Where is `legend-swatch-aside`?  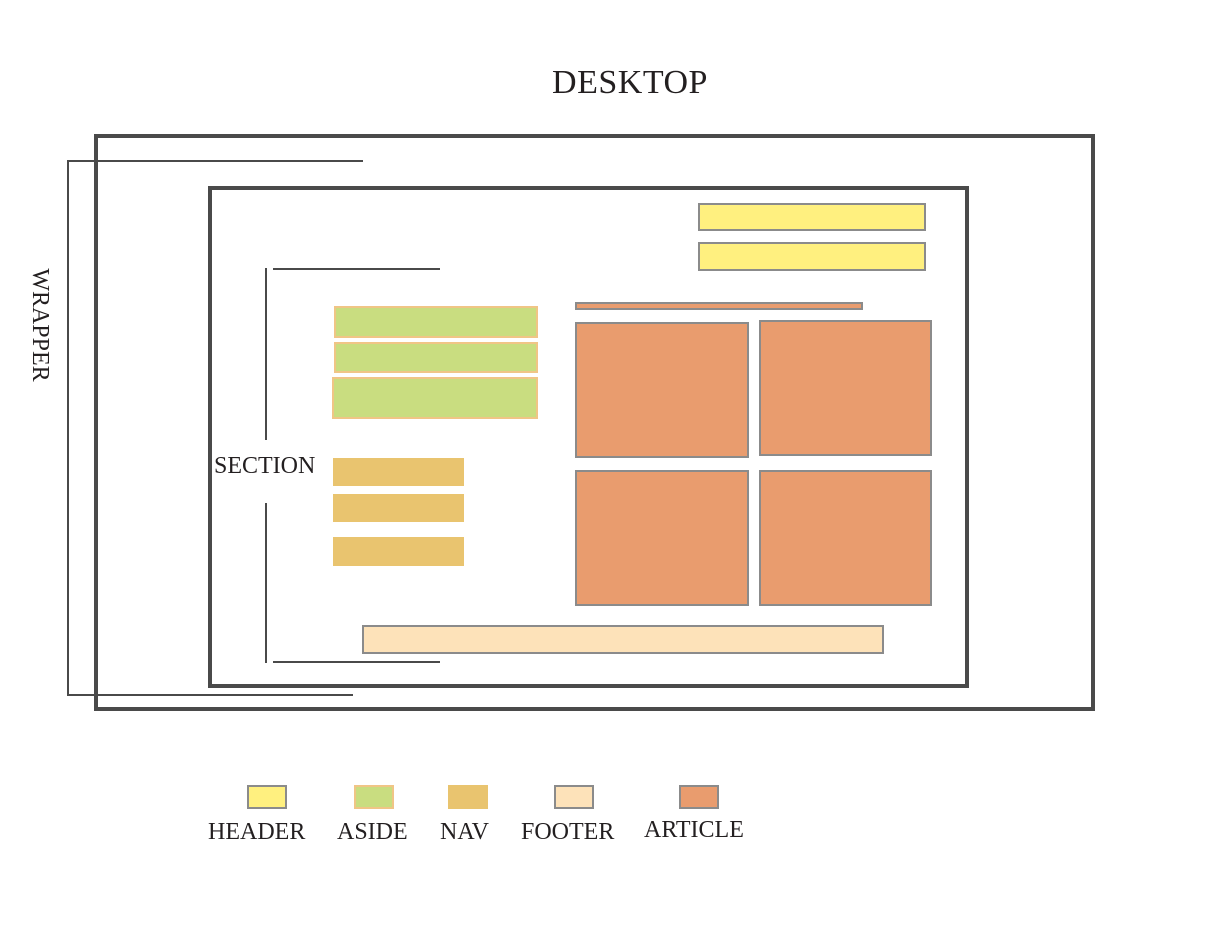 legend-swatch-aside is located at coordinates (374, 797).